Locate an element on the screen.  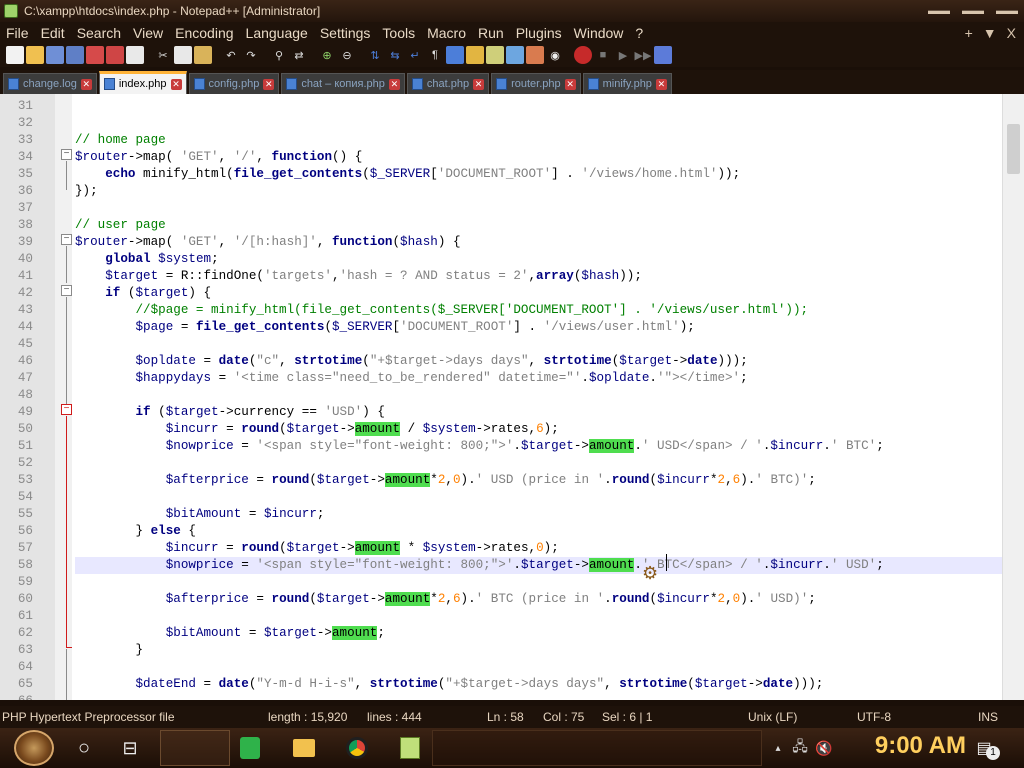
minimize-button: ▬▬ is located at coordinates (939, 11).